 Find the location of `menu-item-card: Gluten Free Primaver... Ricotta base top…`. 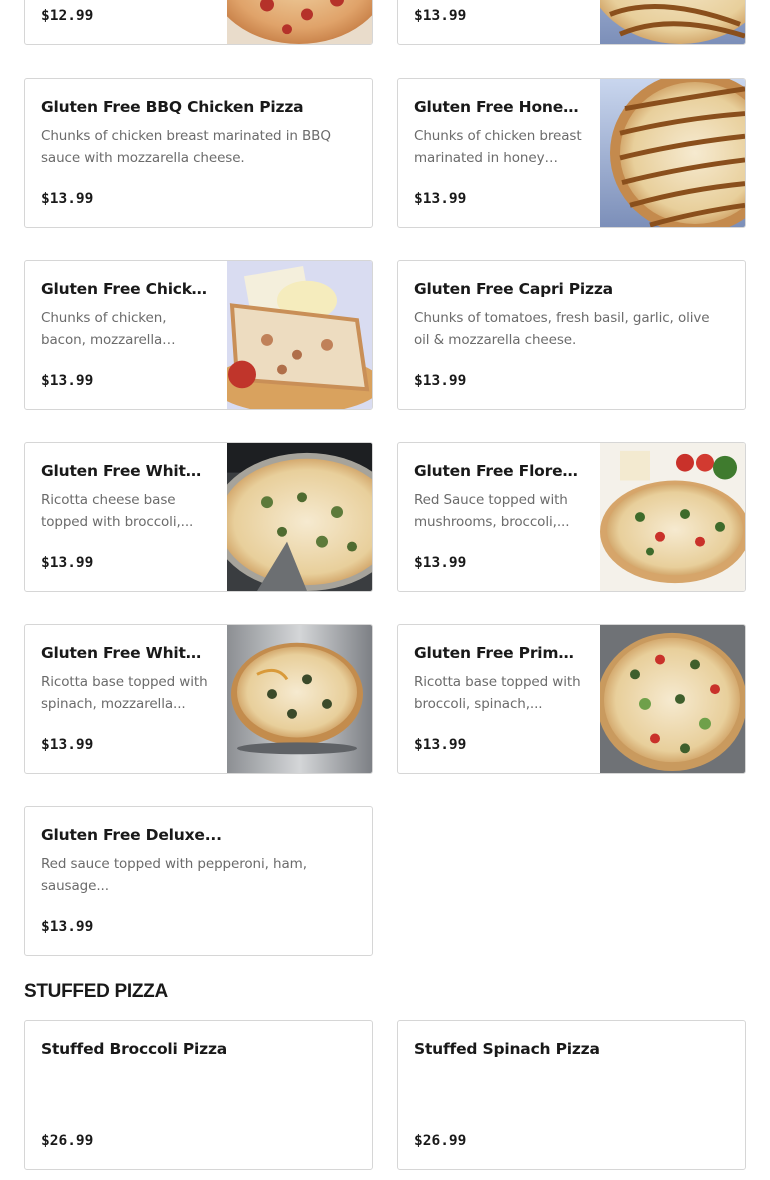

menu-item-card: Gluten Free Primaver... Ricotta base top… is located at coordinates (571, 699).